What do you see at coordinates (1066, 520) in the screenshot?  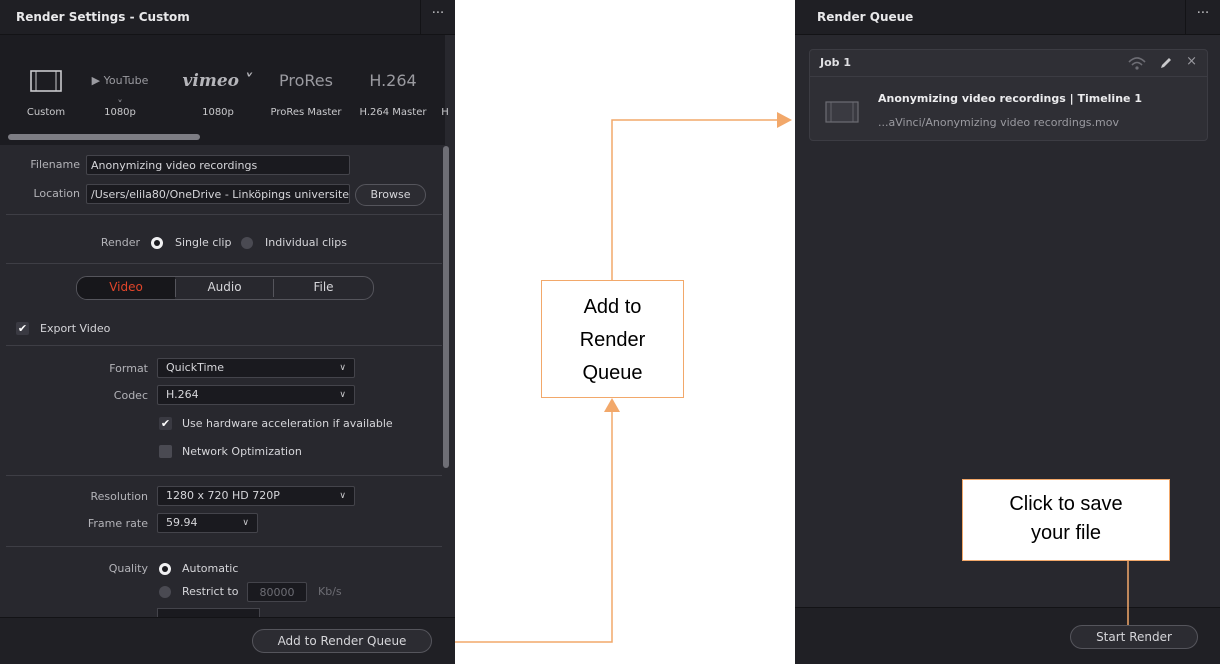 I see `annotation-click-to-save: Click to save your file` at bounding box center [1066, 520].